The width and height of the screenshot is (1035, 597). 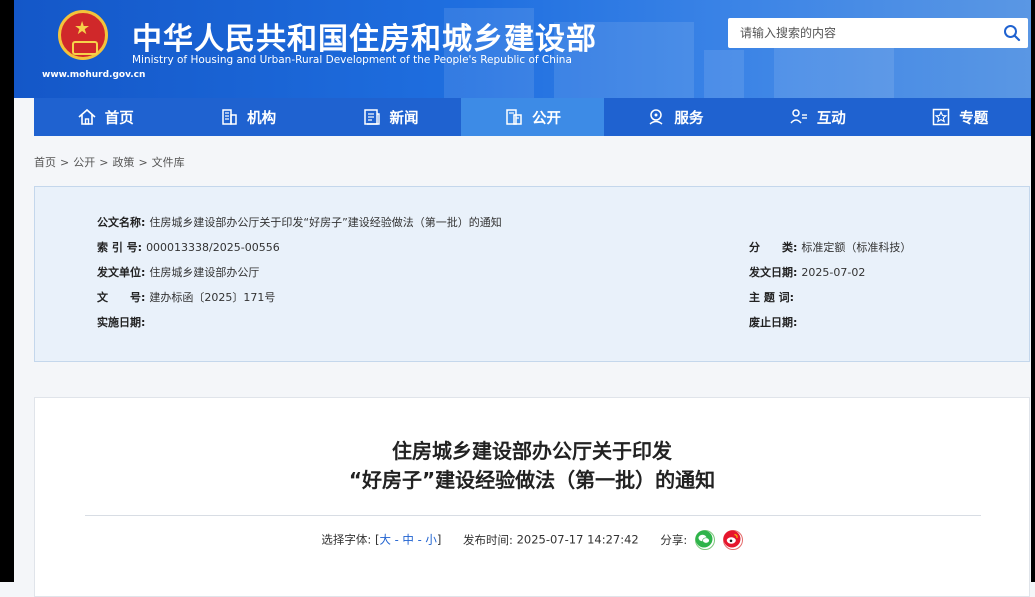 I want to click on font-size-medium-button: 中, so click(x=408, y=540).